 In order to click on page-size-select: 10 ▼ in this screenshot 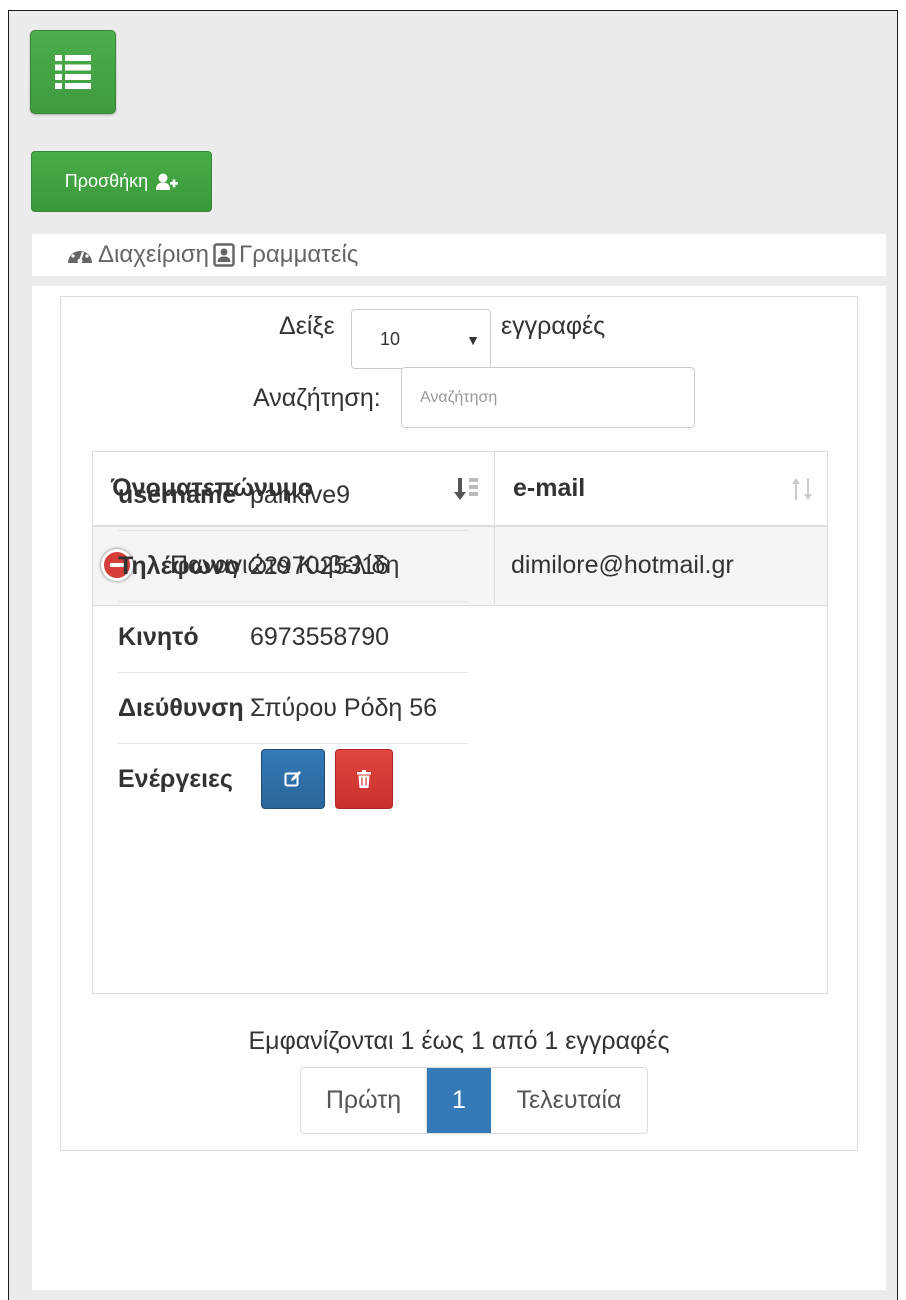, I will do `click(421, 339)`.